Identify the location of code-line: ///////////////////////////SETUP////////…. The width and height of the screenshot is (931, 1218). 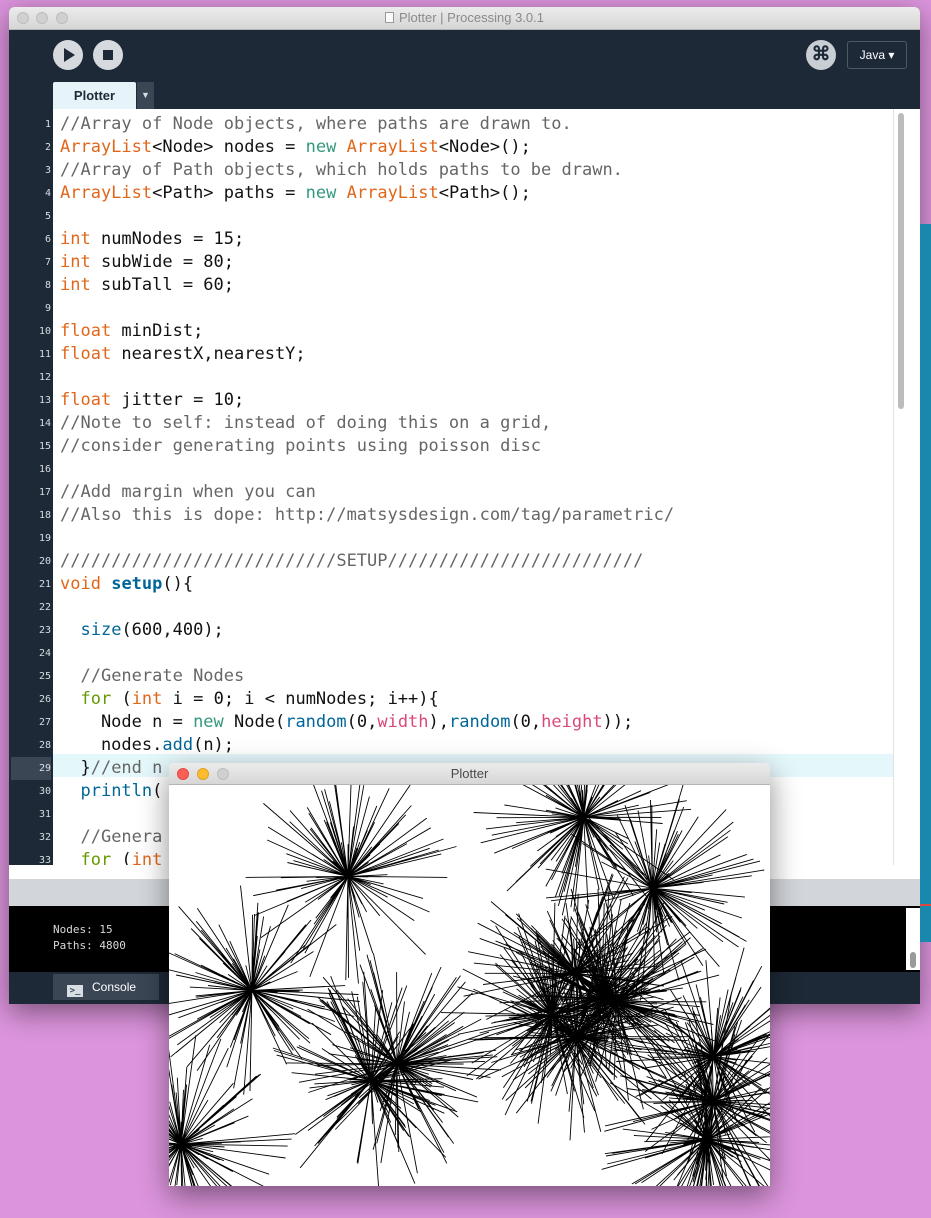
(351, 561).